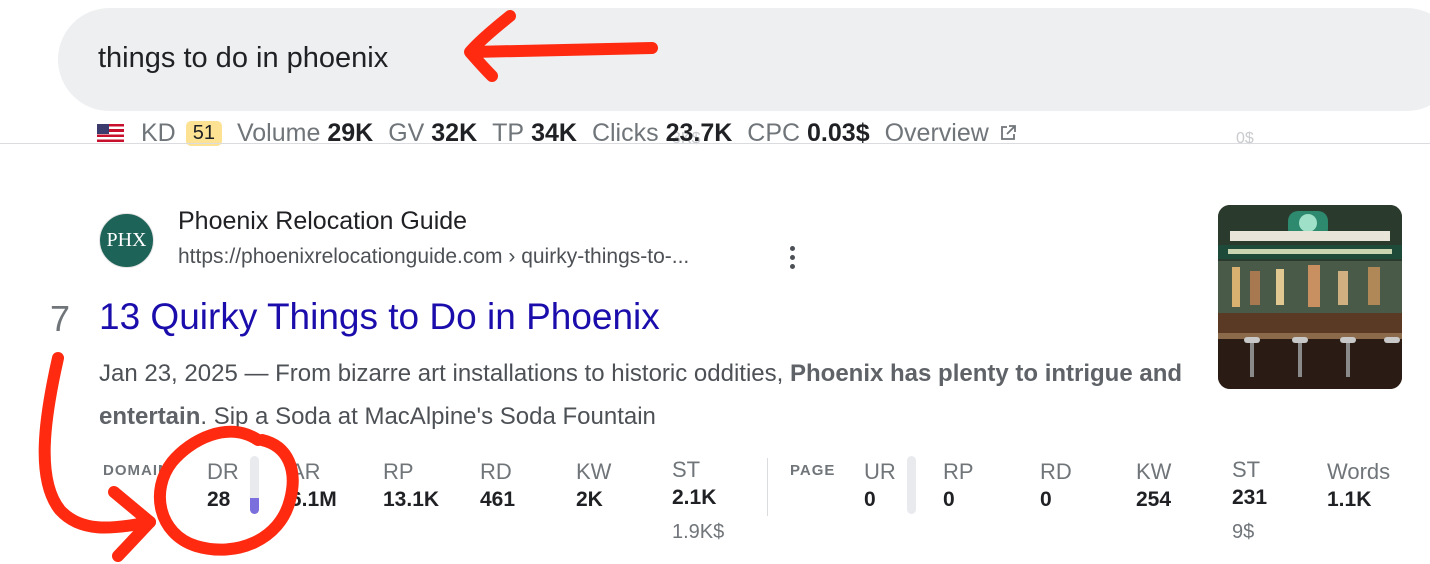 The height and width of the screenshot is (564, 1430). Describe the element at coordinates (589, 499) in the screenshot. I see `kw-value: 2K` at that location.